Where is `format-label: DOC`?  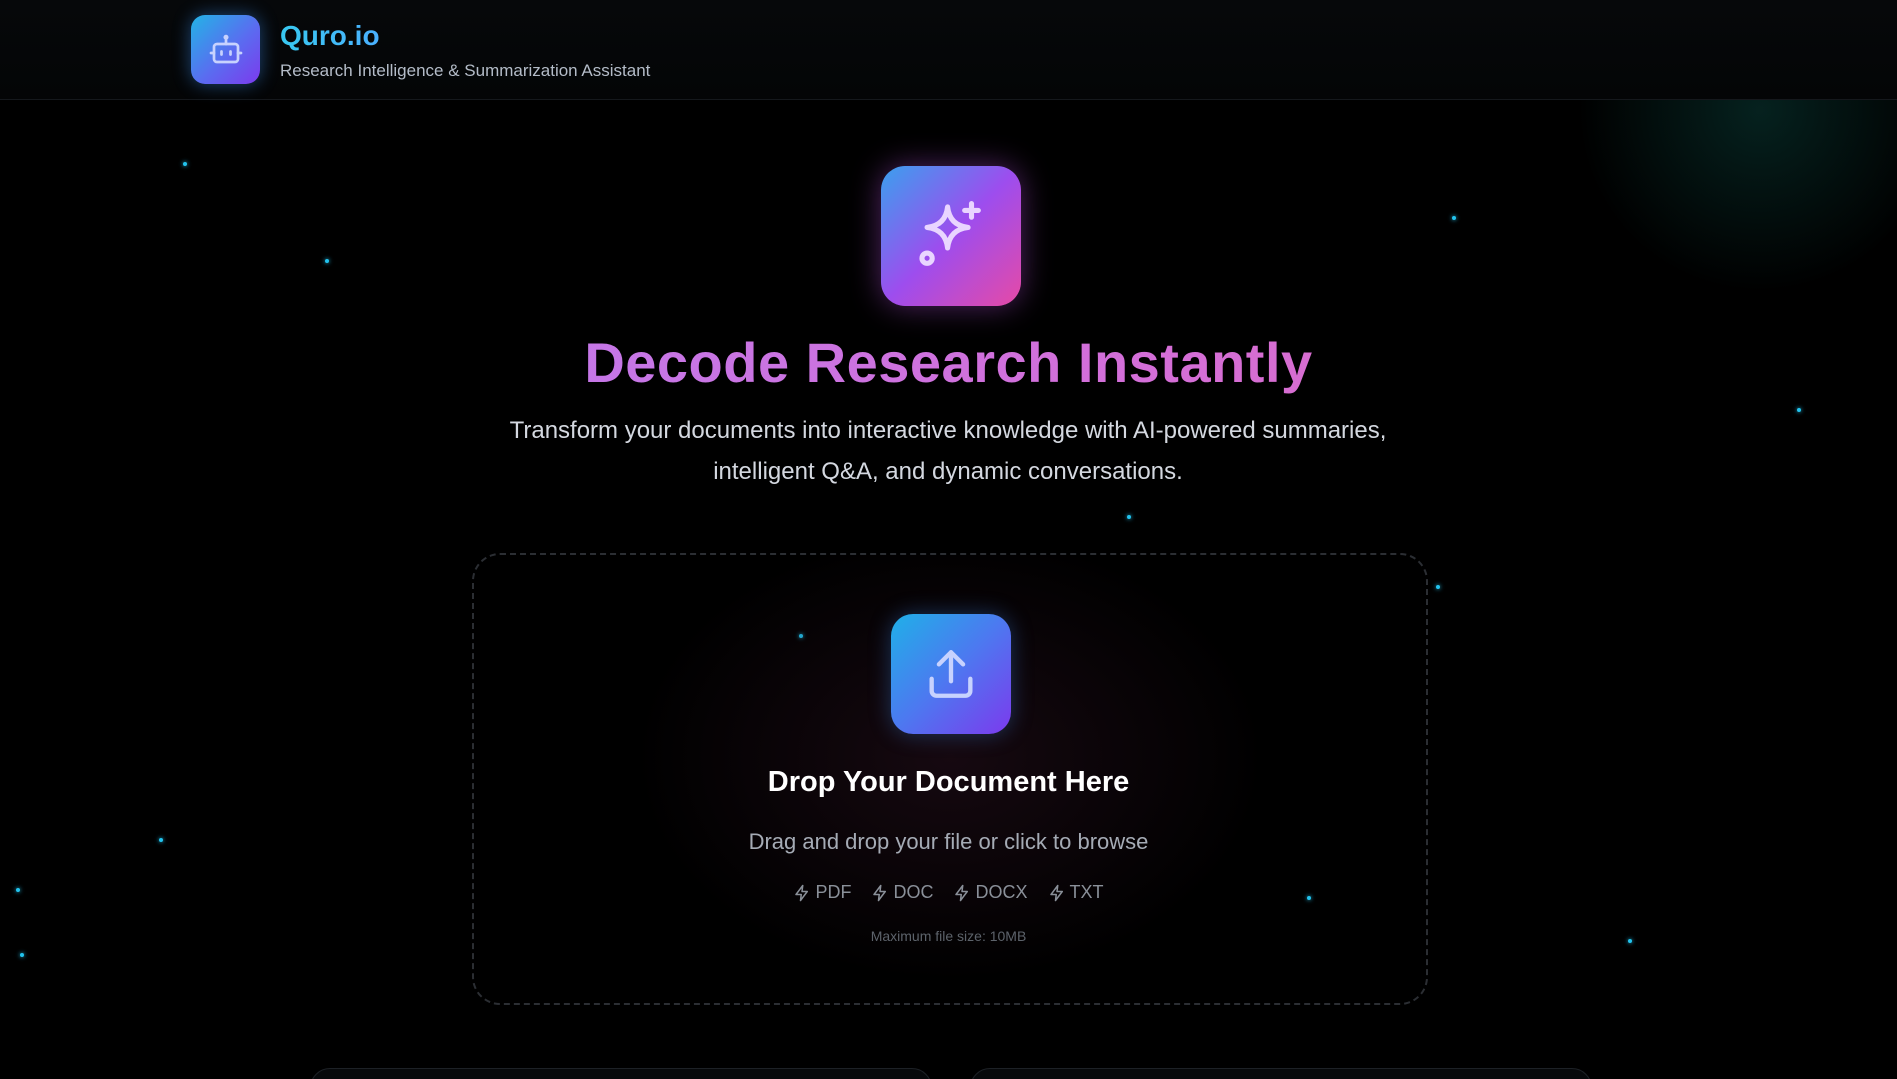 format-label: DOC is located at coordinates (913, 892).